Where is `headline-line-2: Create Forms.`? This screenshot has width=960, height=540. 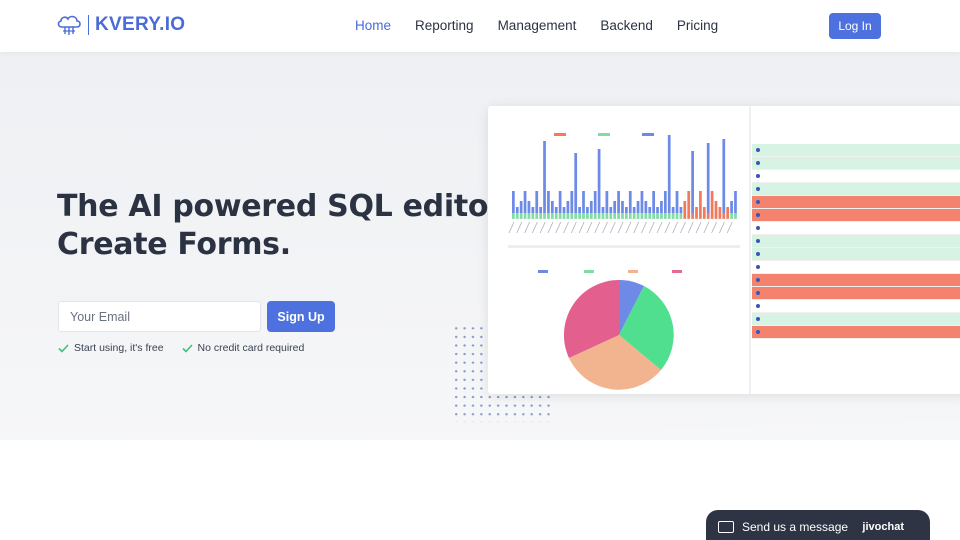 headline-line-2: Create Forms. is located at coordinates (174, 244).